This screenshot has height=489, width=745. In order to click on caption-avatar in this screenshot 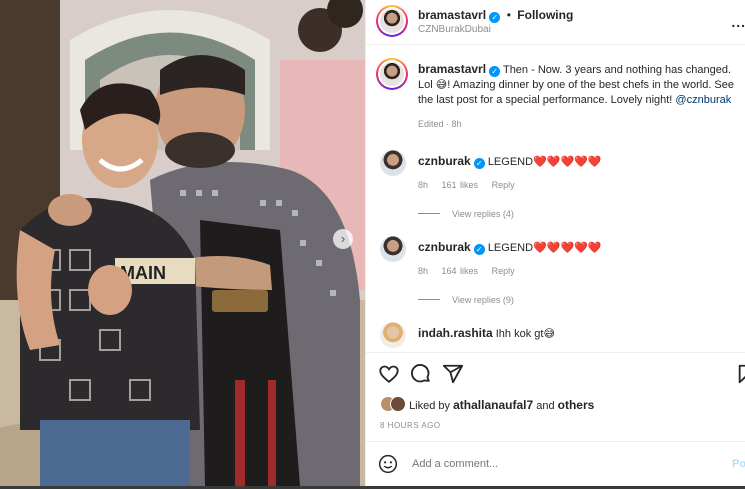, I will do `click(392, 74)`.